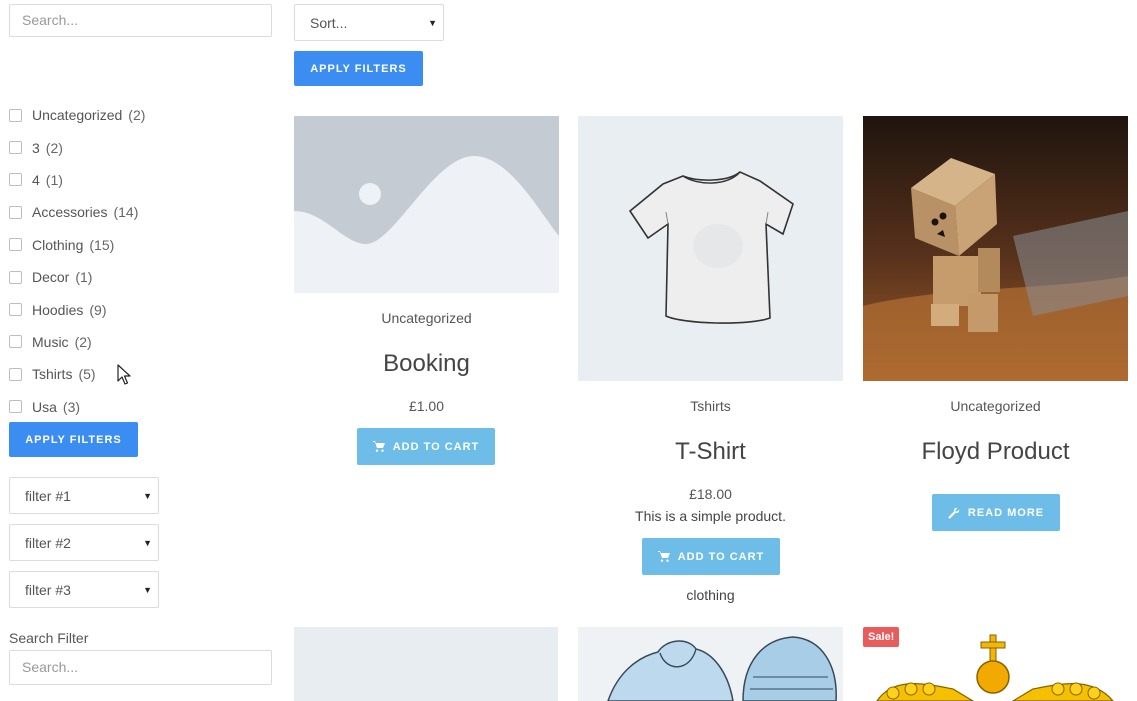  I want to click on product-category: Tshirts, so click(710, 406).